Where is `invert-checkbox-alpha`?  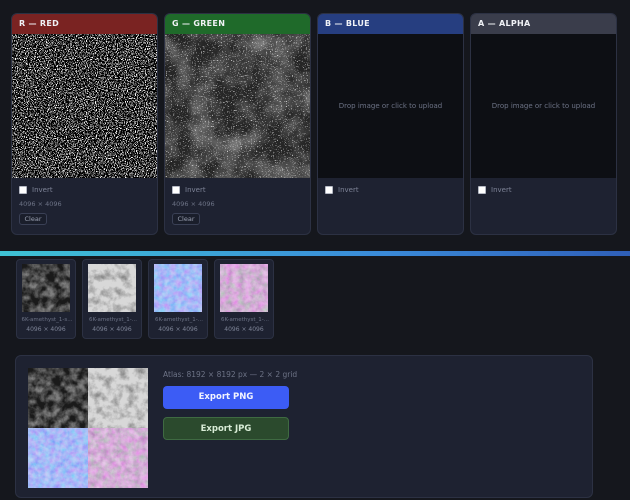
invert-checkbox-alpha is located at coordinates (482, 190).